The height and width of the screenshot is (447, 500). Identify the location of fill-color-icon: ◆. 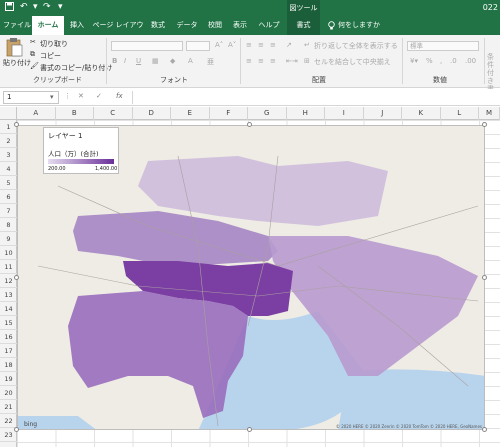
(172, 61).